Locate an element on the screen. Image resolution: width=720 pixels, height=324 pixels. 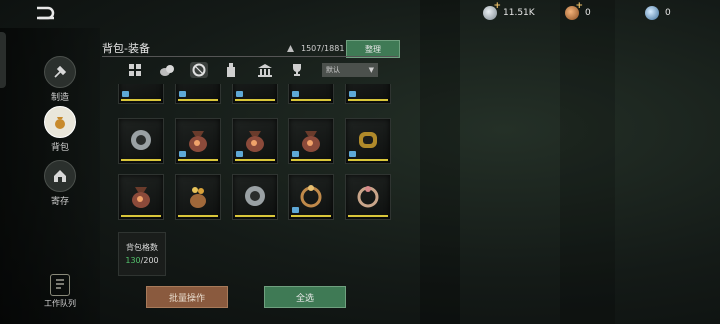
trophy-icon is located at coordinates (297, 70).